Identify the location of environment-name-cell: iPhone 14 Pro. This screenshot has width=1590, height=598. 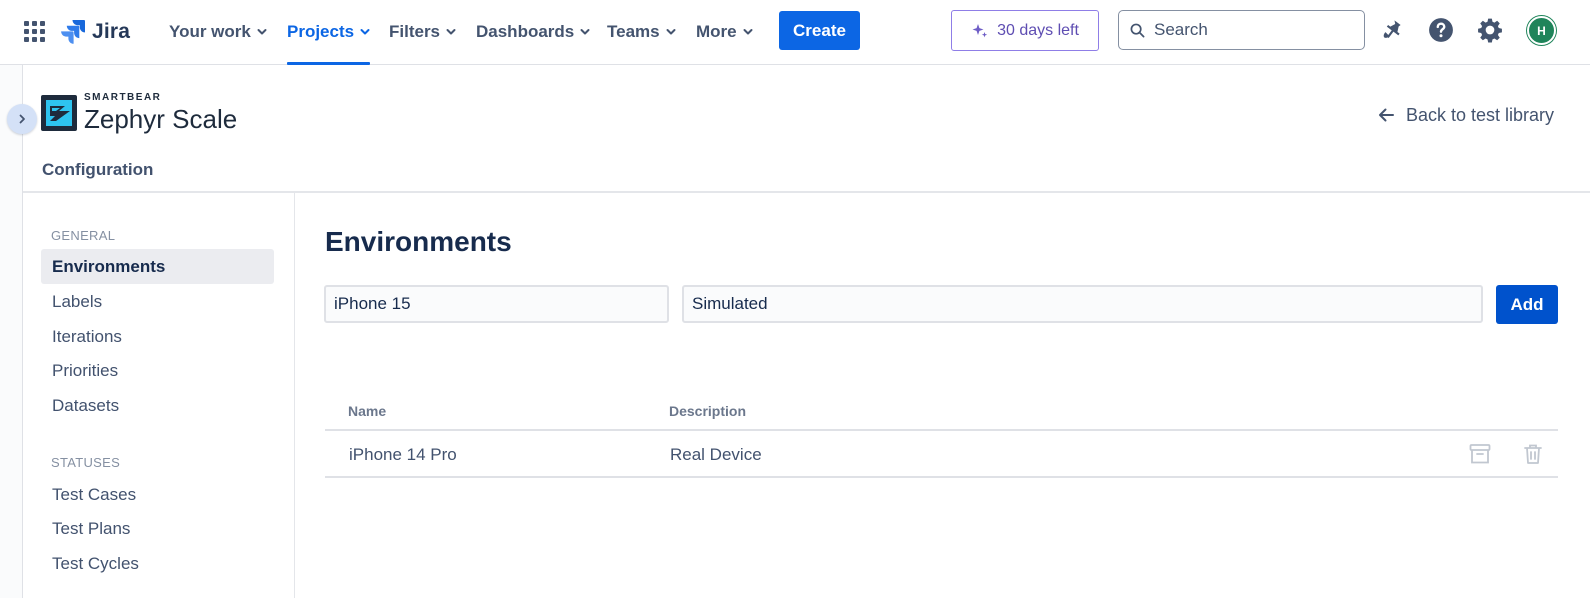
(403, 454).